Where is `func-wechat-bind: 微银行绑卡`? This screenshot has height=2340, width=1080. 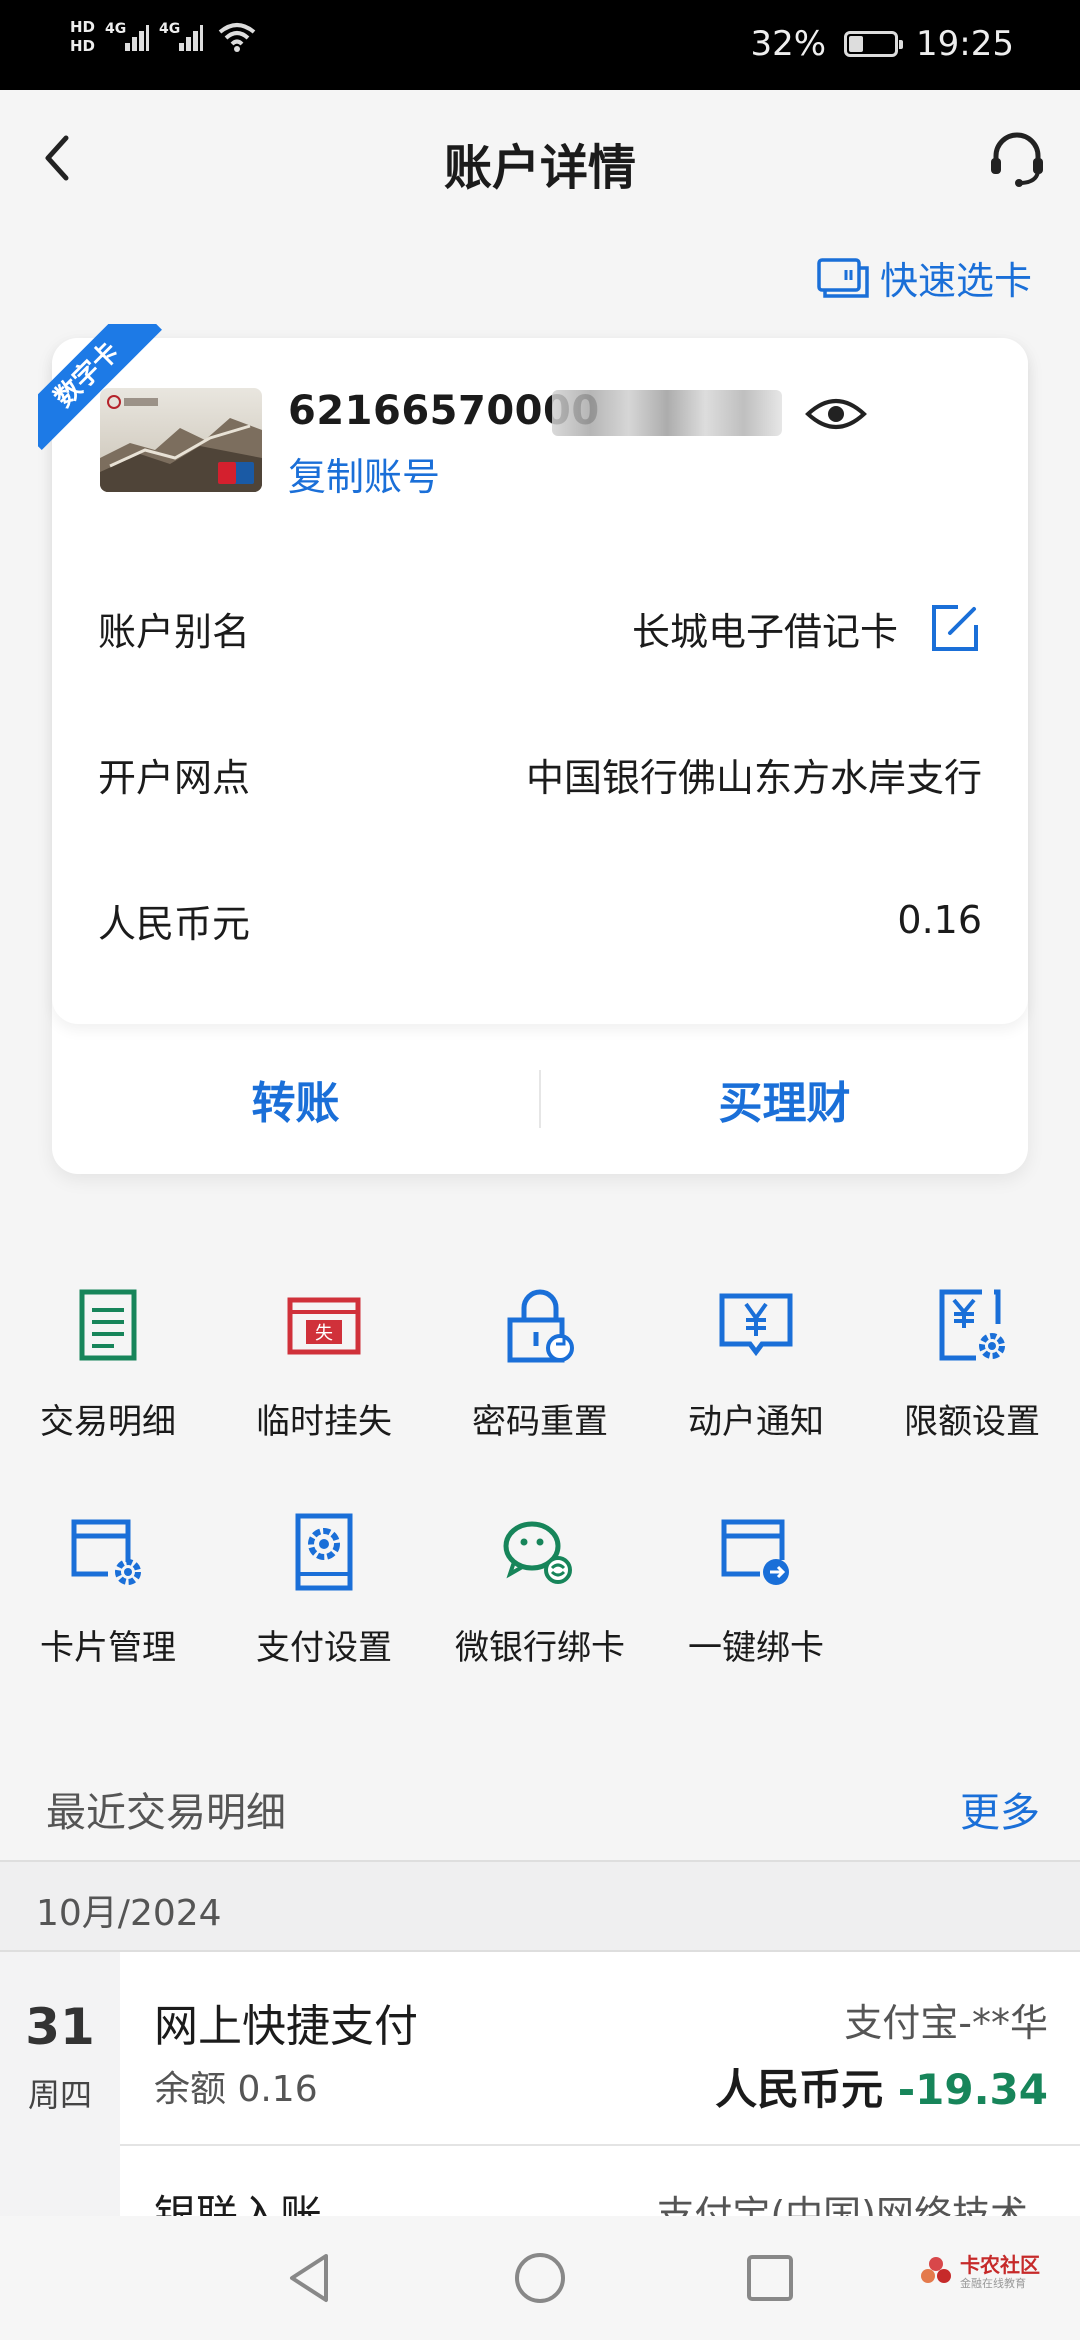 func-wechat-bind: 微银行绑卡 is located at coordinates (540, 1590).